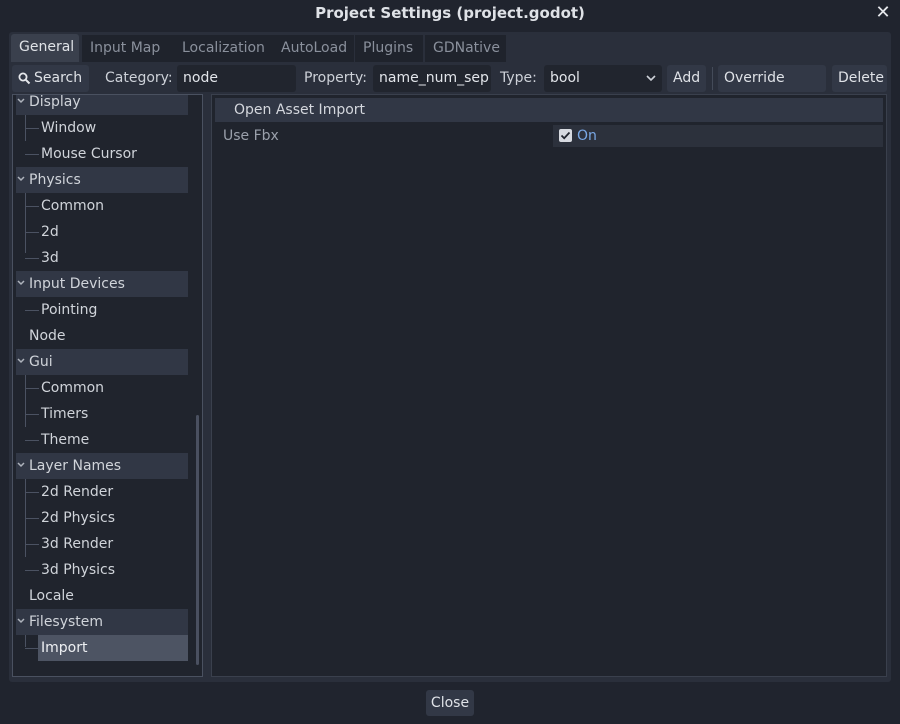  What do you see at coordinates (102, 105) in the screenshot?
I see `tree-item-display: Display` at bounding box center [102, 105].